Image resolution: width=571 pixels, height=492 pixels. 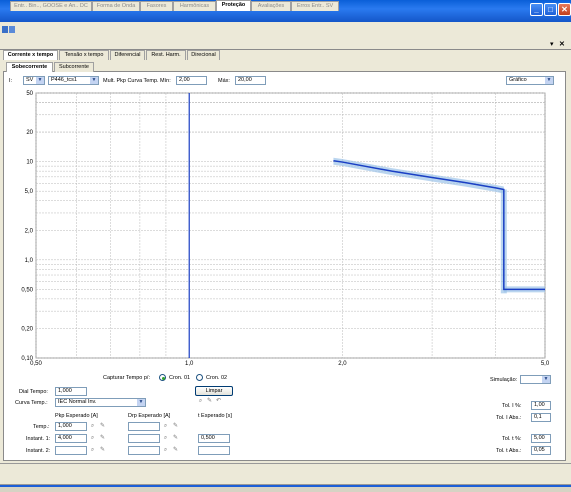 What do you see at coordinates (530, 80) in the screenshot?
I see `view-select: Gráfico ▼` at bounding box center [530, 80].